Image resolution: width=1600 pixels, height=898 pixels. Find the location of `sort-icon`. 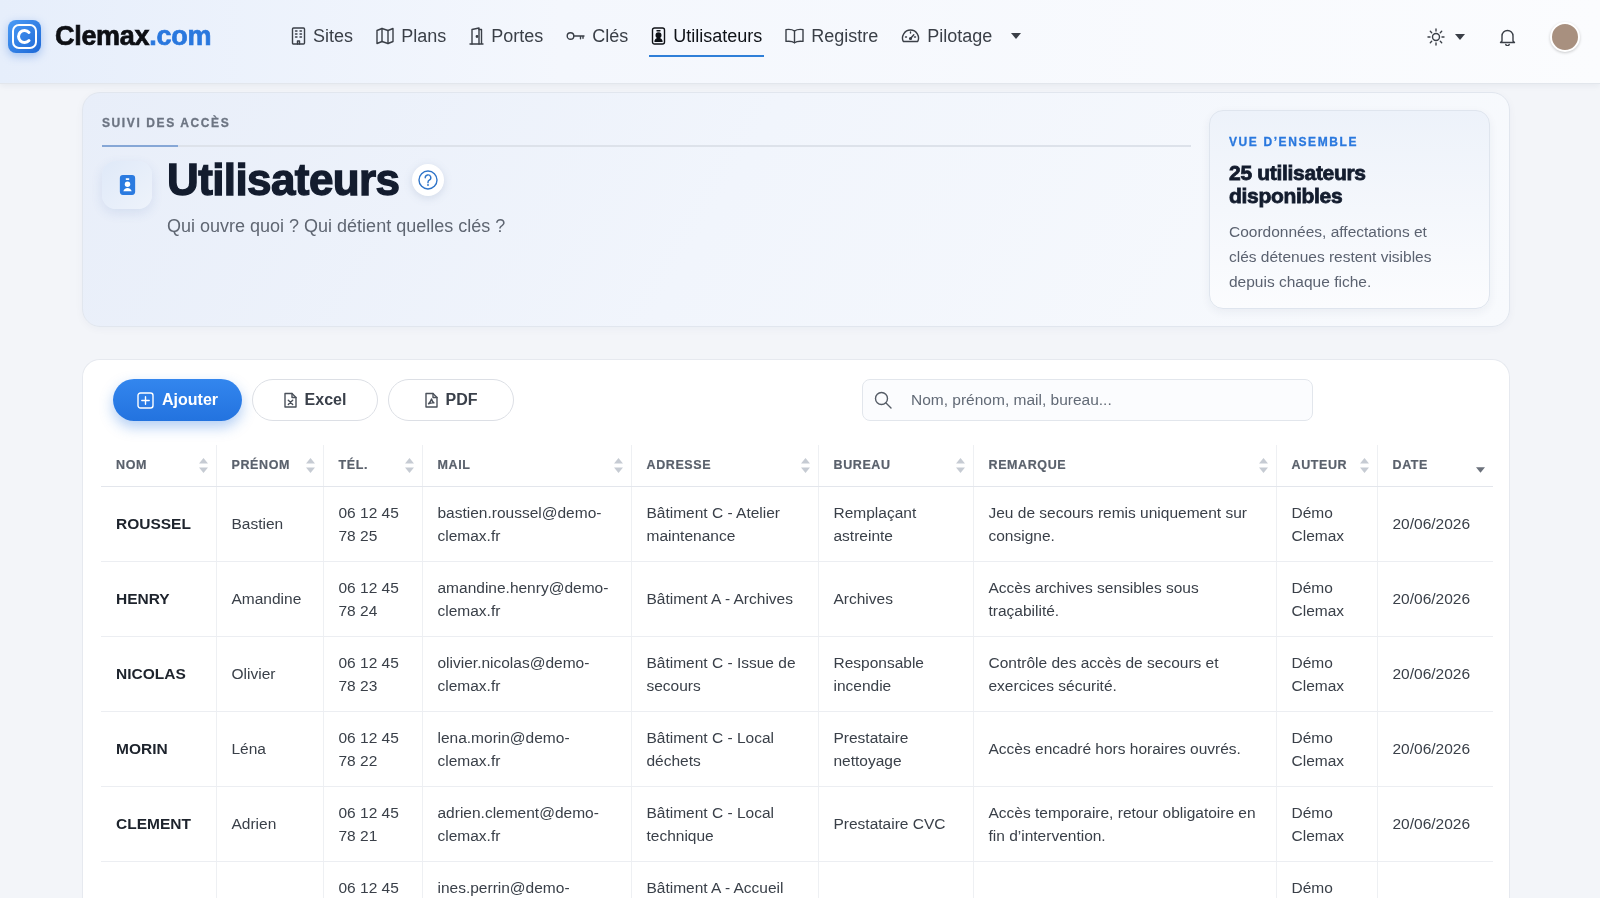

sort-icon is located at coordinates (1480, 469).